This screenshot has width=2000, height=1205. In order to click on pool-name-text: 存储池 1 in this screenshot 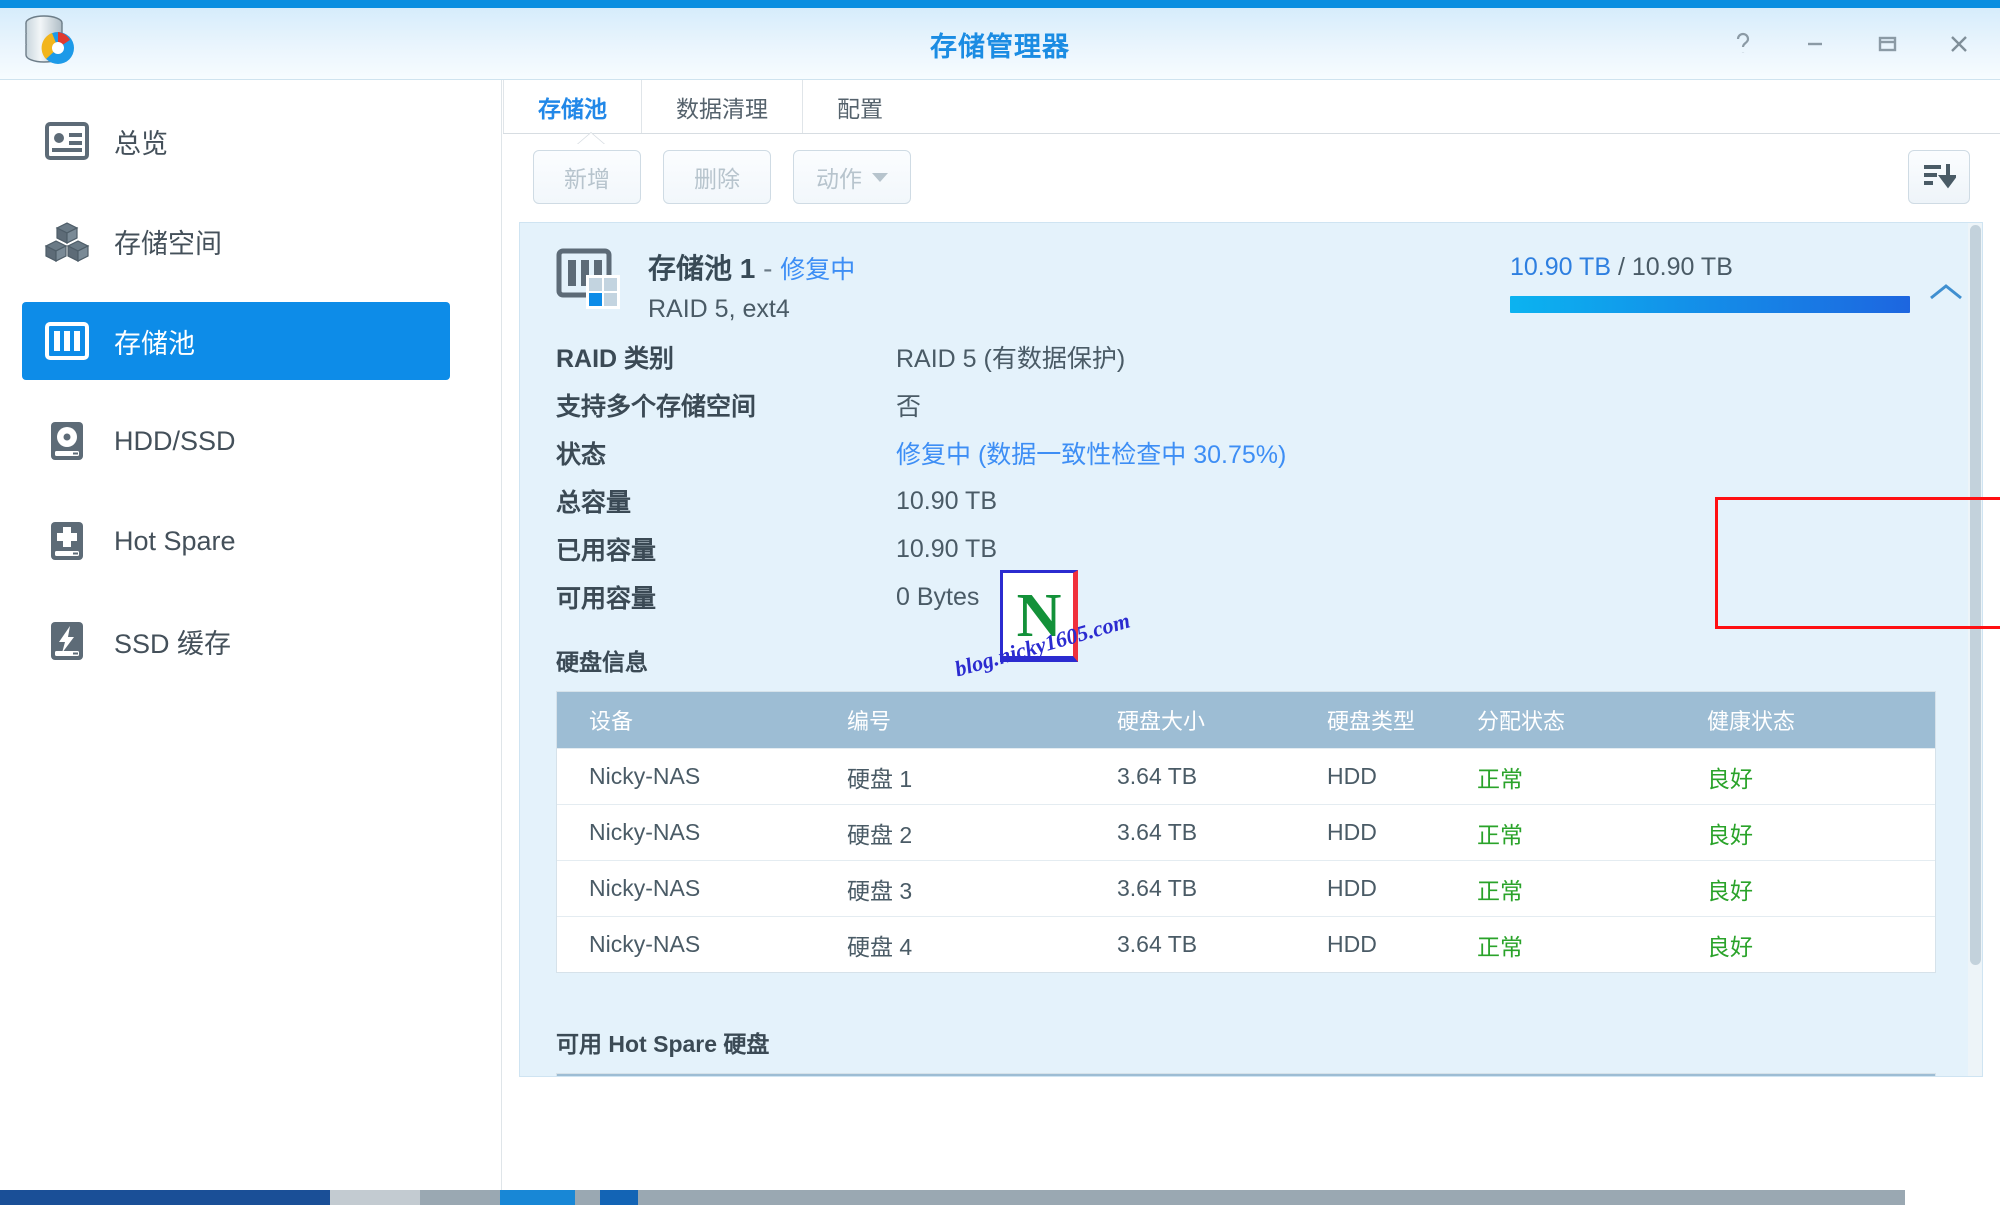, I will do `click(702, 268)`.